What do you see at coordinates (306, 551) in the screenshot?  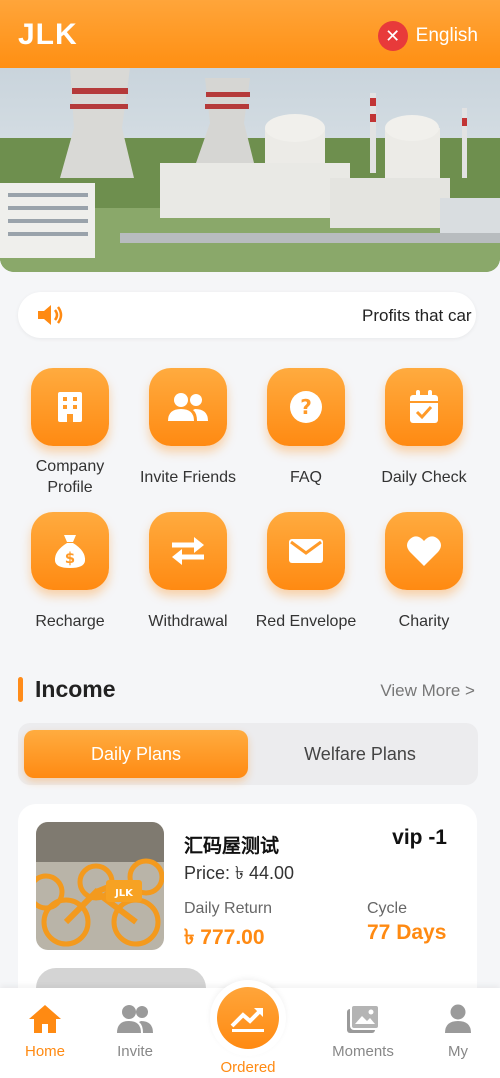 I see `envelope-icon` at bounding box center [306, 551].